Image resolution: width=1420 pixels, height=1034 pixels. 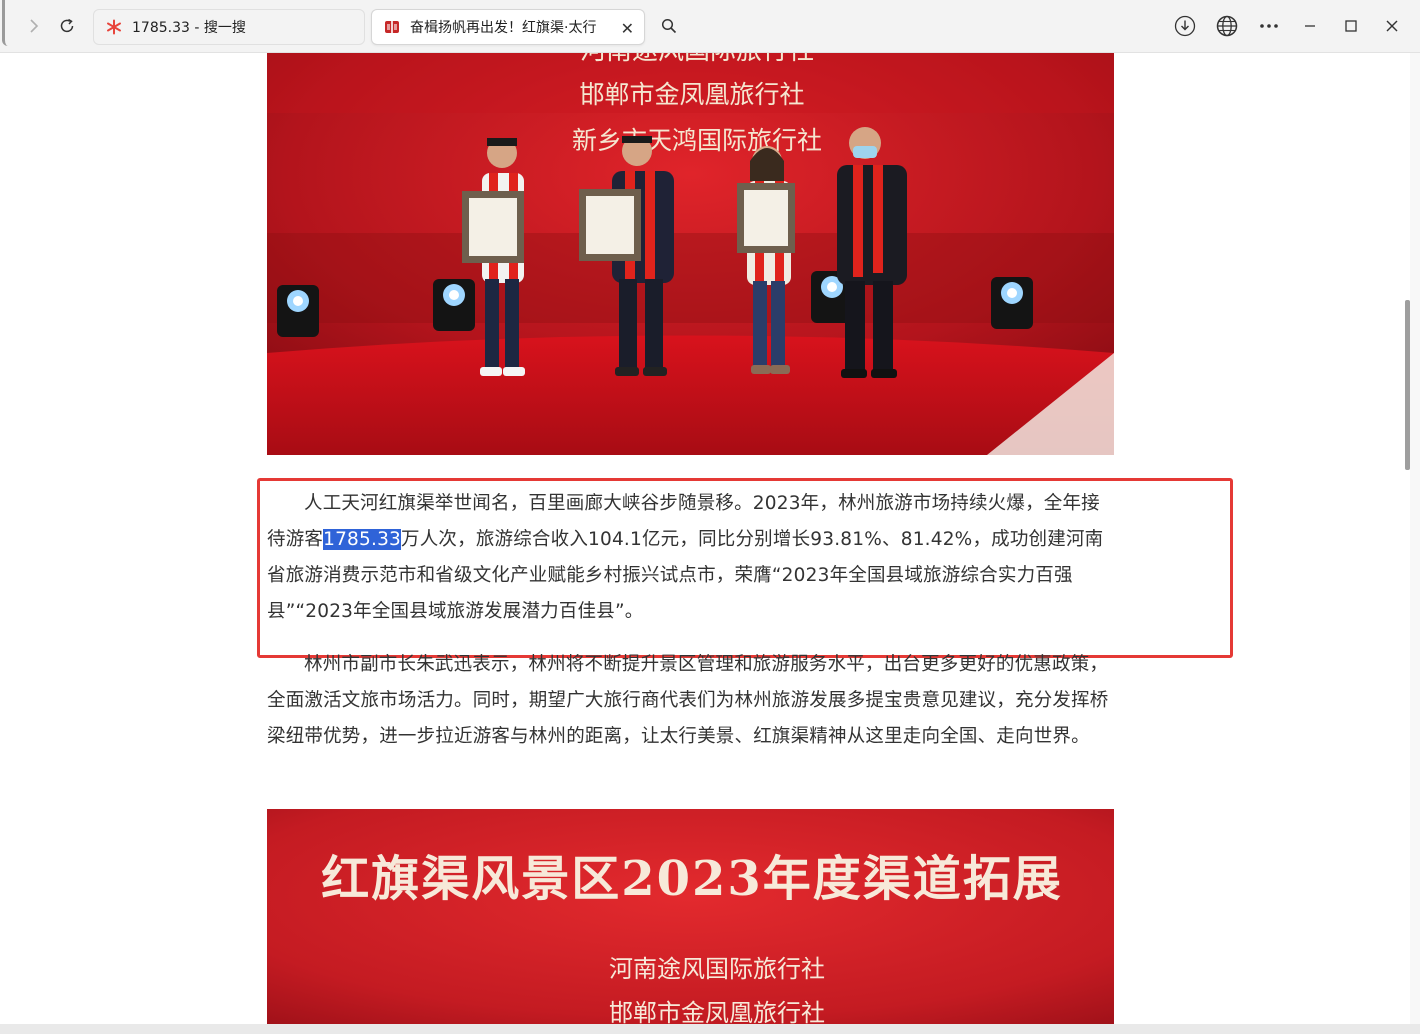 What do you see at coordinates (627, 28) in the screenshot?
I see `close-tab-icon: ✕` at bounding box center [627, 28].